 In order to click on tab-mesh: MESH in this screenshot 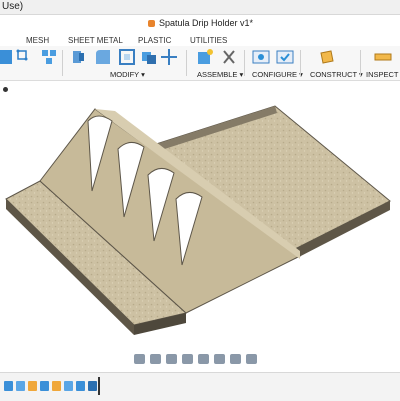, I will do `click(37, 40)`.